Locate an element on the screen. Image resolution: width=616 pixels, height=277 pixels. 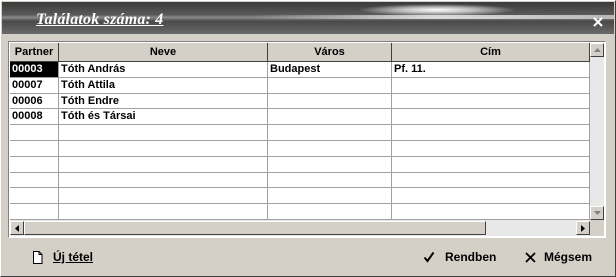
cell-name: Tóth és Társai is located at coordinates (163, 117).